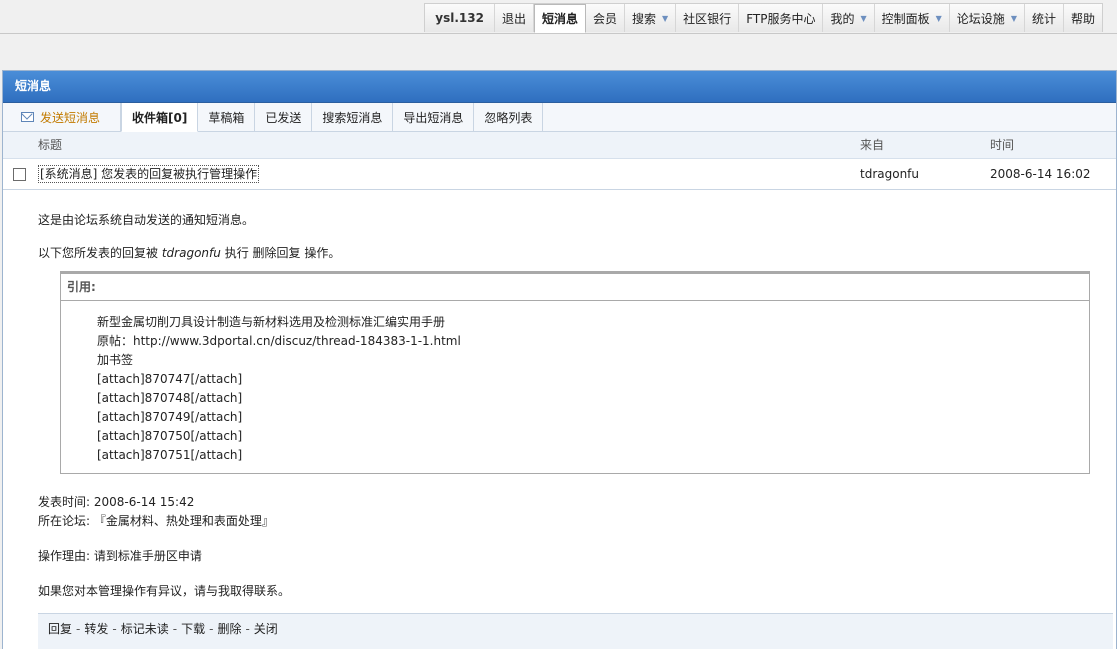 The image size is (1117, 649). Describe the element at coordinates (227, 117) in the screenshot. I see `tab-drafts: 草稿箱` at that location.